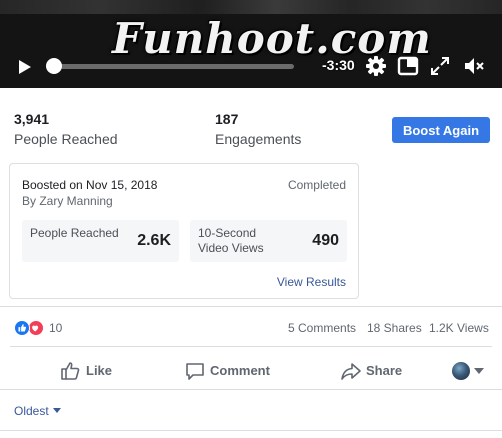 The width and height of the screenshot is (502, 438). Describe the element at coordinates (322, 328) in the screenshot. I see `comments-count-link: 5 Comments` at that location.